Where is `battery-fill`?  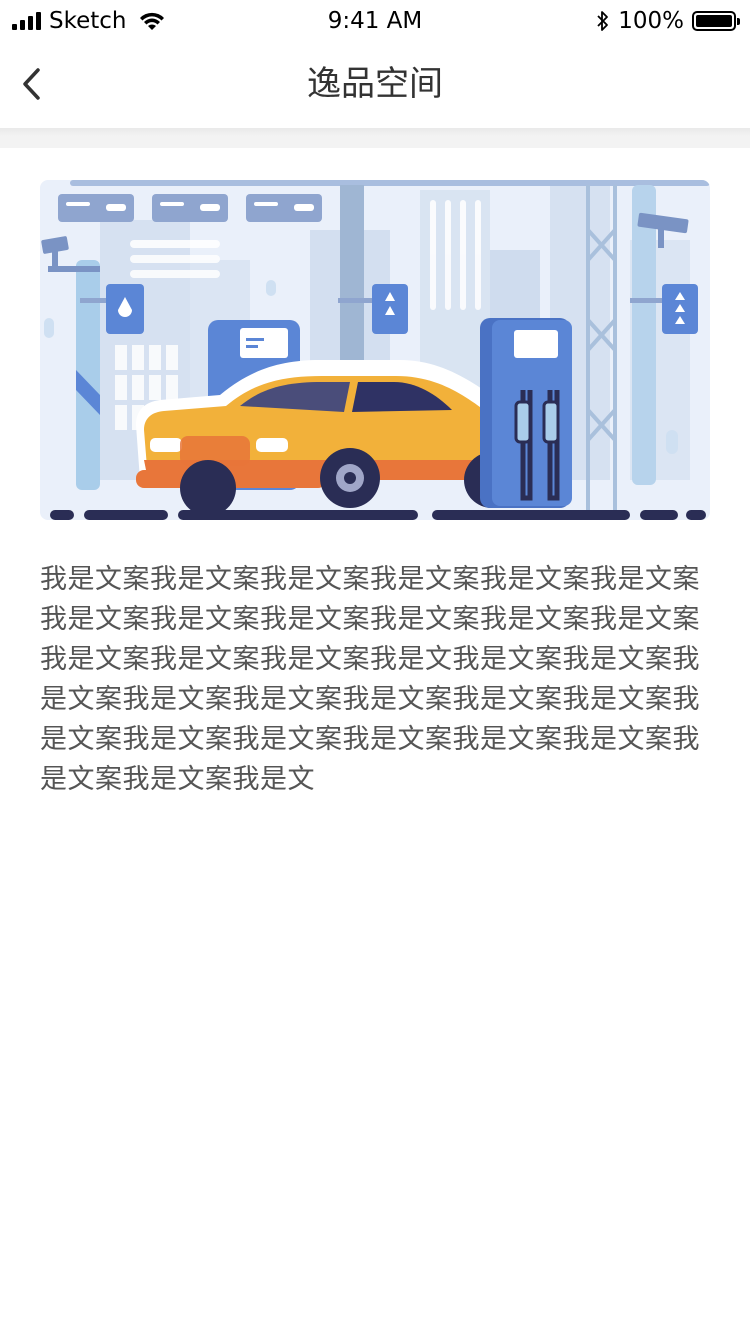
battery-fill is located at coordinates (714, 21).